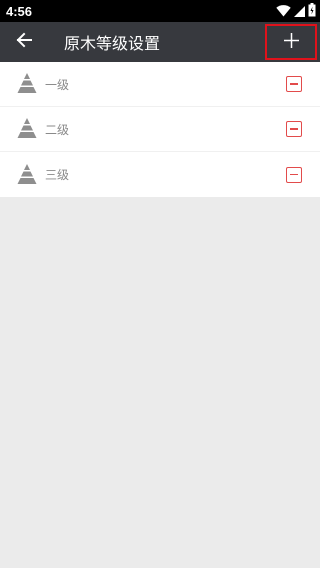 The image size is (320, 568). I want to click on status-bar: 4:56, so click(160, 11).